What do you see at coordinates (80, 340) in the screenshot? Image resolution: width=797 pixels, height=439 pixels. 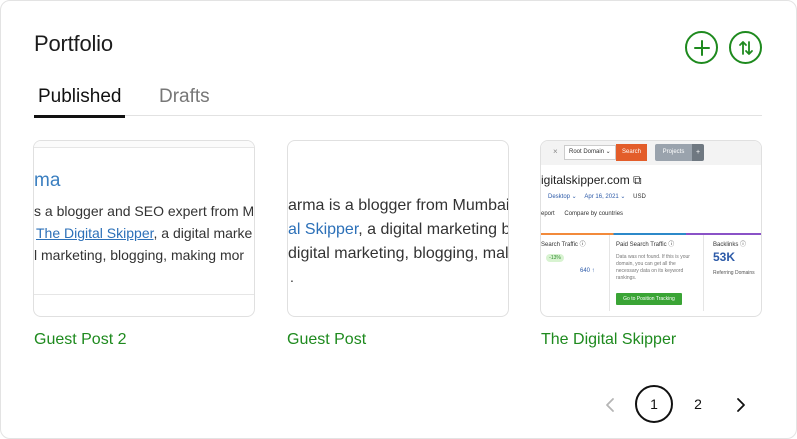 I see `card-title-guest-post-2: Guest Post 2` at bounding box center [80, 340].